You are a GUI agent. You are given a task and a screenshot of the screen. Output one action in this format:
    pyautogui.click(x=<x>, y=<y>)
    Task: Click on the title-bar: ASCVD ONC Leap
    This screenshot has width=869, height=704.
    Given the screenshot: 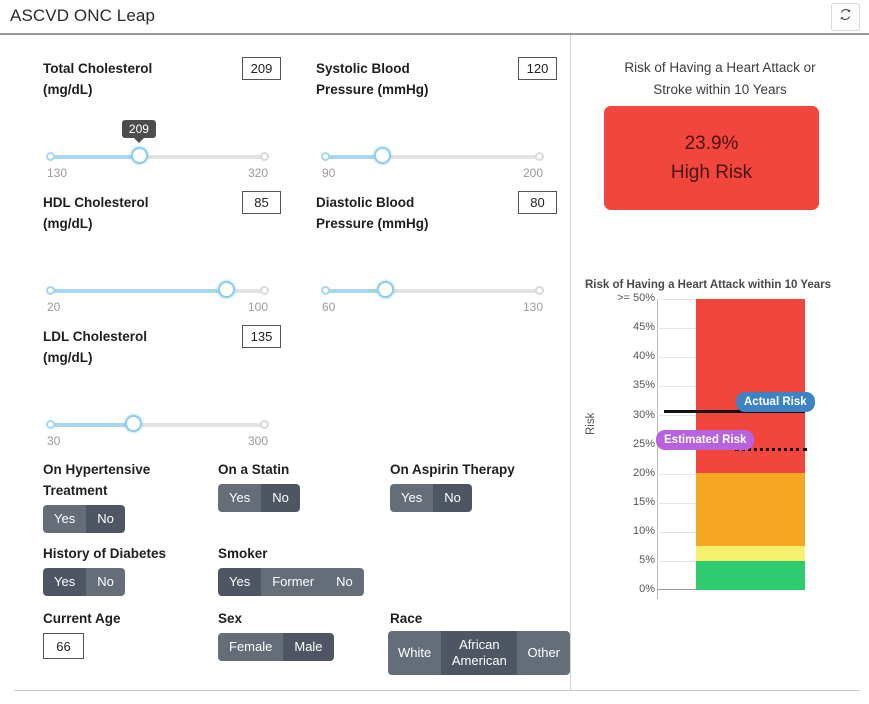 What is the action you would take?
    pyautogui.click(x=434, y=17)
    